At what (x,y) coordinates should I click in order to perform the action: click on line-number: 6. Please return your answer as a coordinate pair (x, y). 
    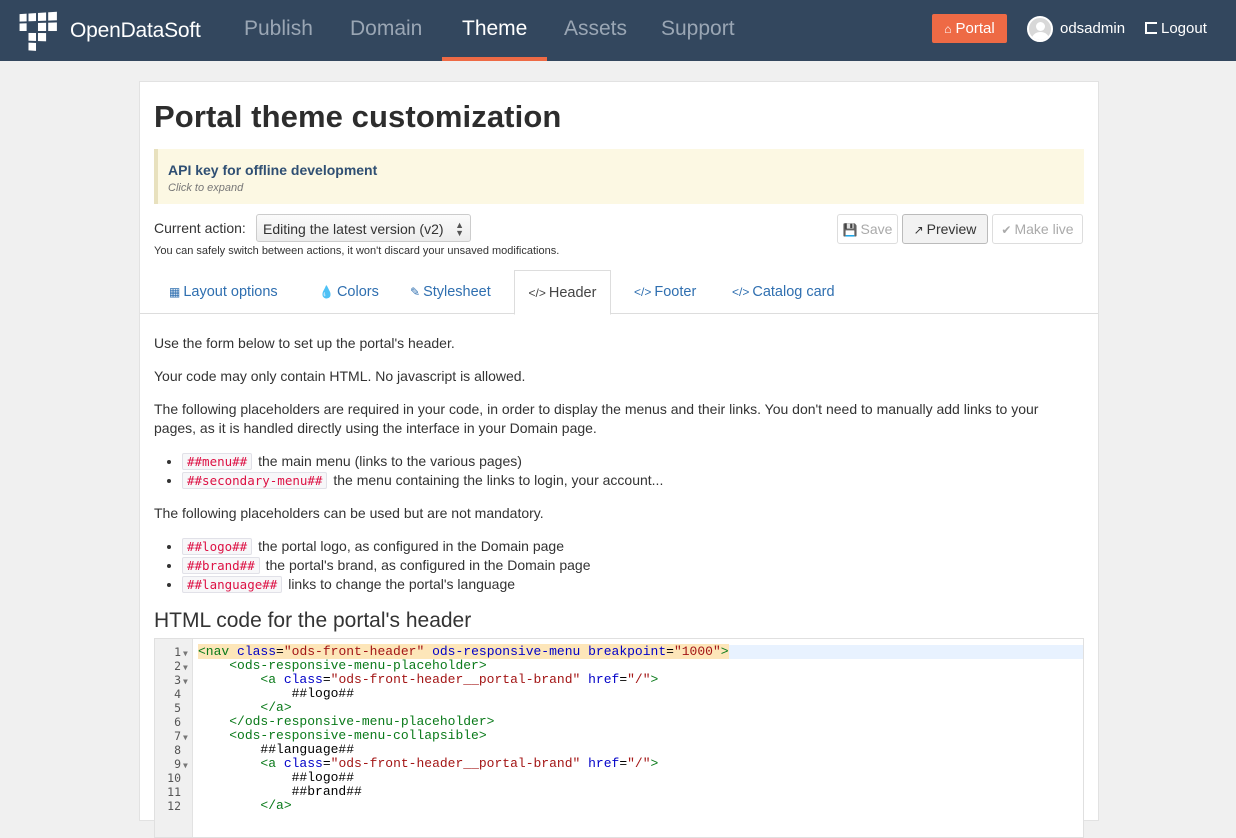
    Looking at the image, I should click on (177, 722).